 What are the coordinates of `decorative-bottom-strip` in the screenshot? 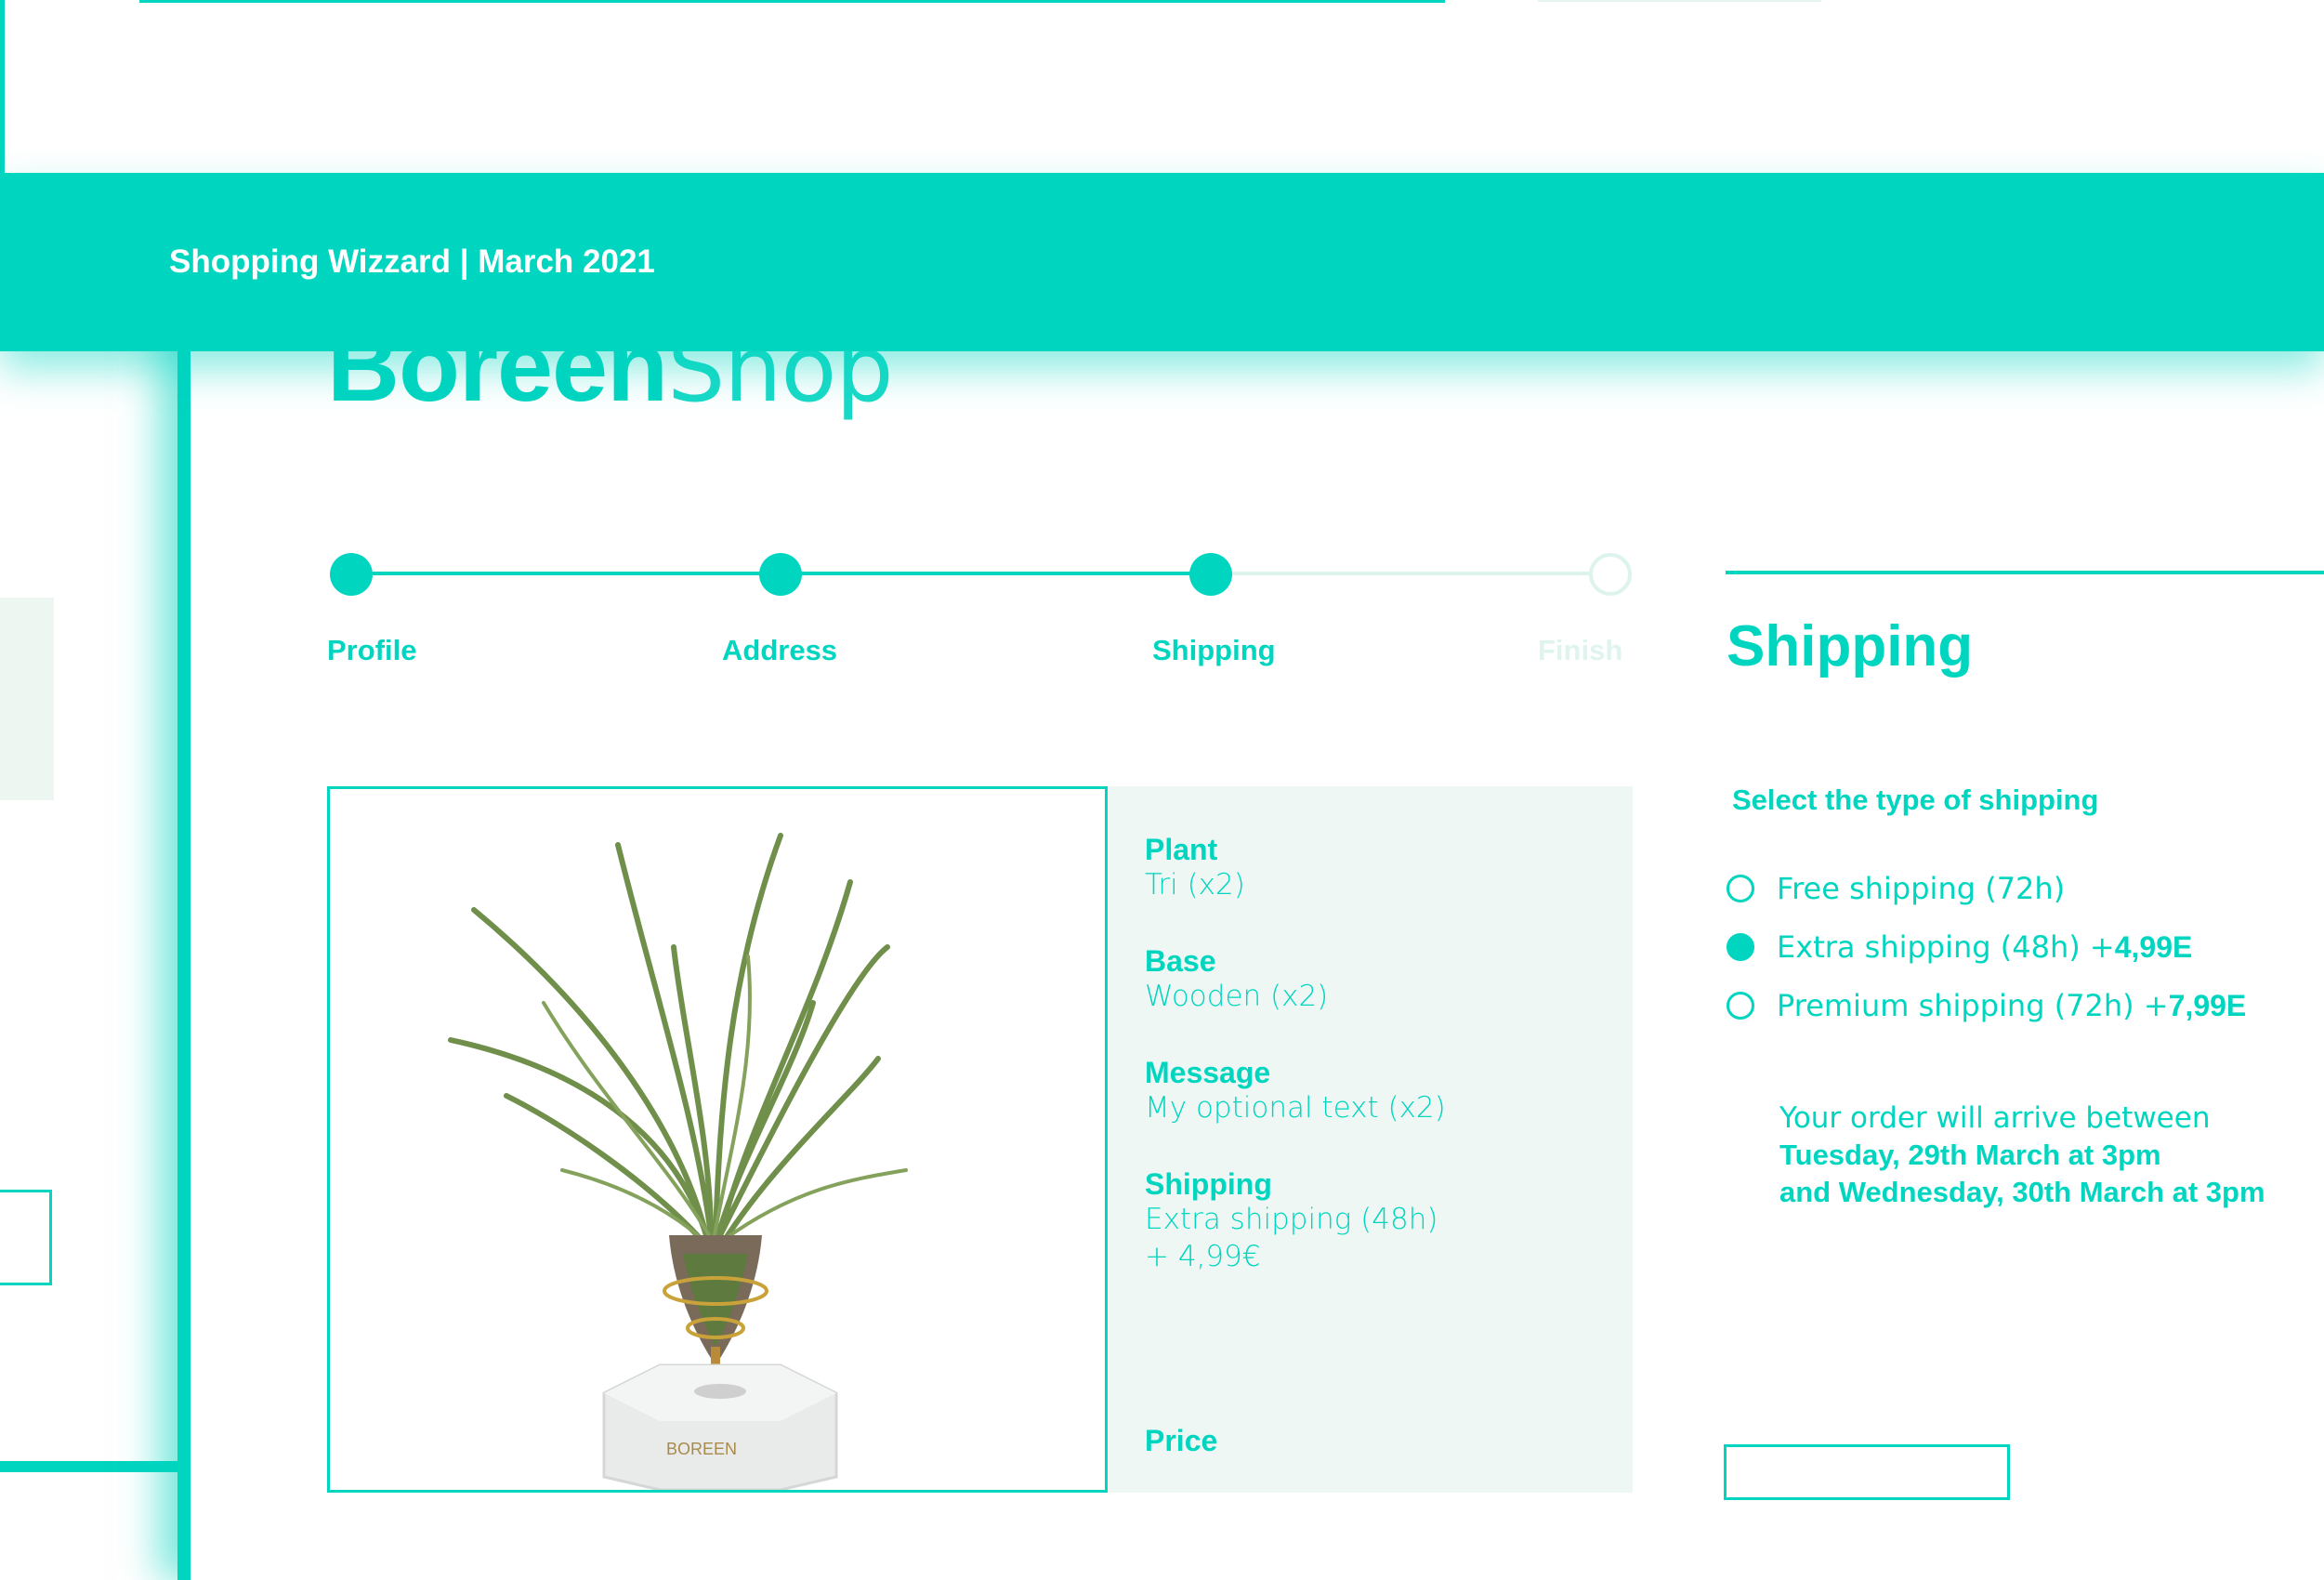 It's located at (95, 1466).